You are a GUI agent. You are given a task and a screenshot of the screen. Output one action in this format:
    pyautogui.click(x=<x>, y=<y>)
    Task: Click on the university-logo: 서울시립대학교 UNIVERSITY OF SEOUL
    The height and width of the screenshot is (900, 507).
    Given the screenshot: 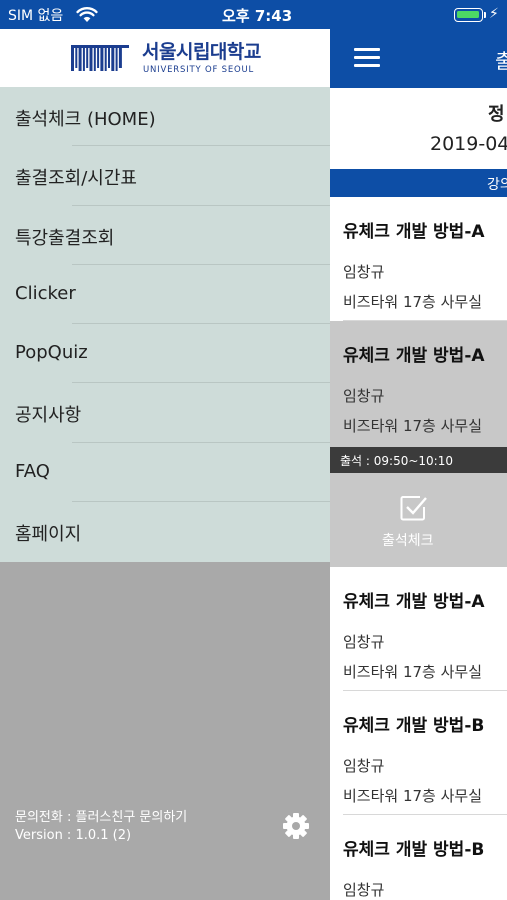 What is the action you would take?
    pyautogui.click(x=165, y=58)
    